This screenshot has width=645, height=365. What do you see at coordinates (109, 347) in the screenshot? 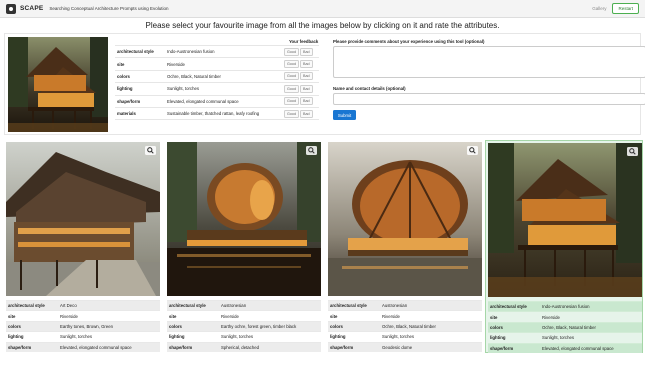
I see `attribute-value: Elevated, elongated communal space` at bounding box center [109, 347].